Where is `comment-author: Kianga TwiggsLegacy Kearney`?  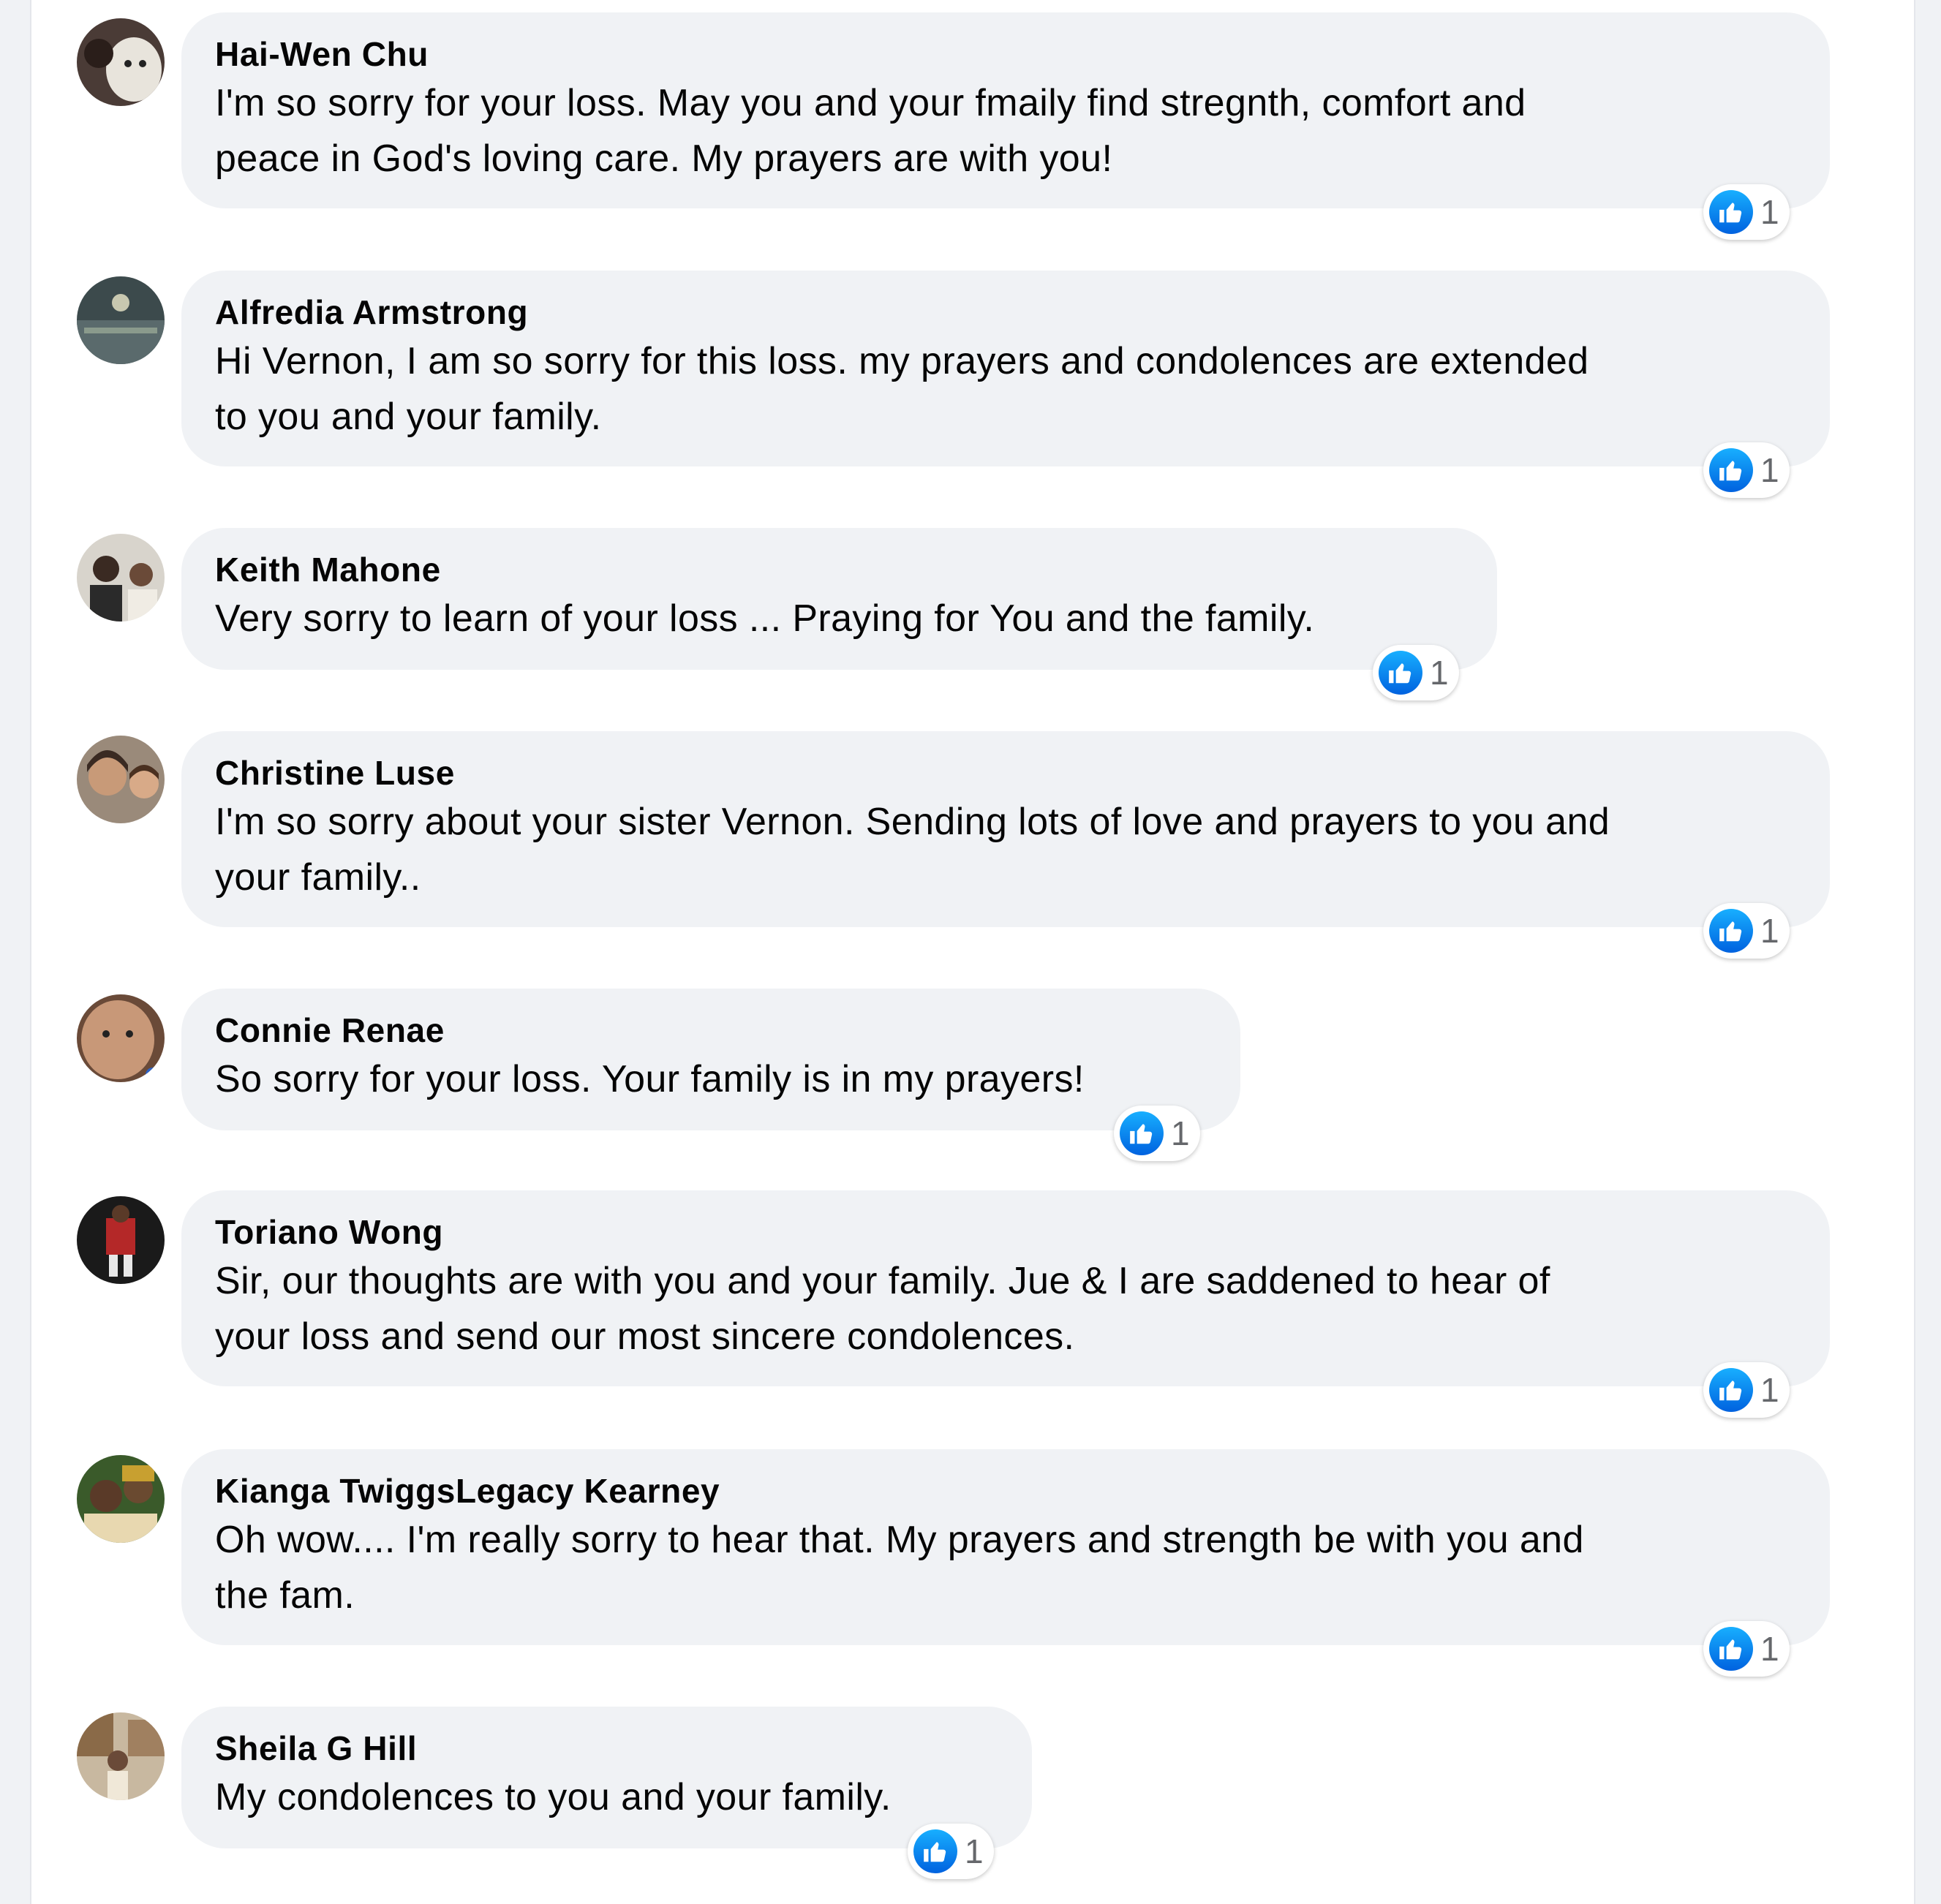
comment-author: Kianga TwiggsLegacy Kearney is located at coordinates (1005, 1491).